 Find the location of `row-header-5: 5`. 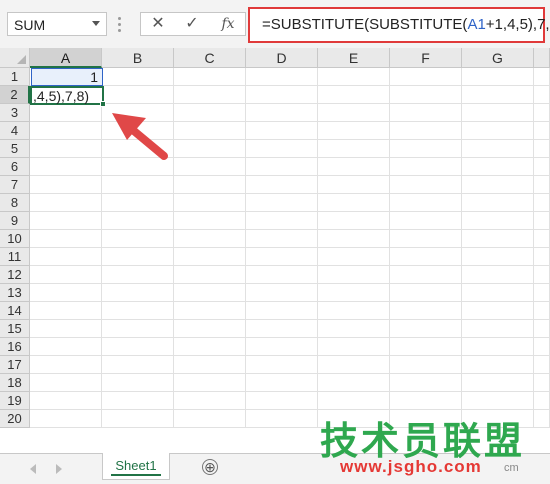

row-header-5: 5 is located at coordinates (15, 149).